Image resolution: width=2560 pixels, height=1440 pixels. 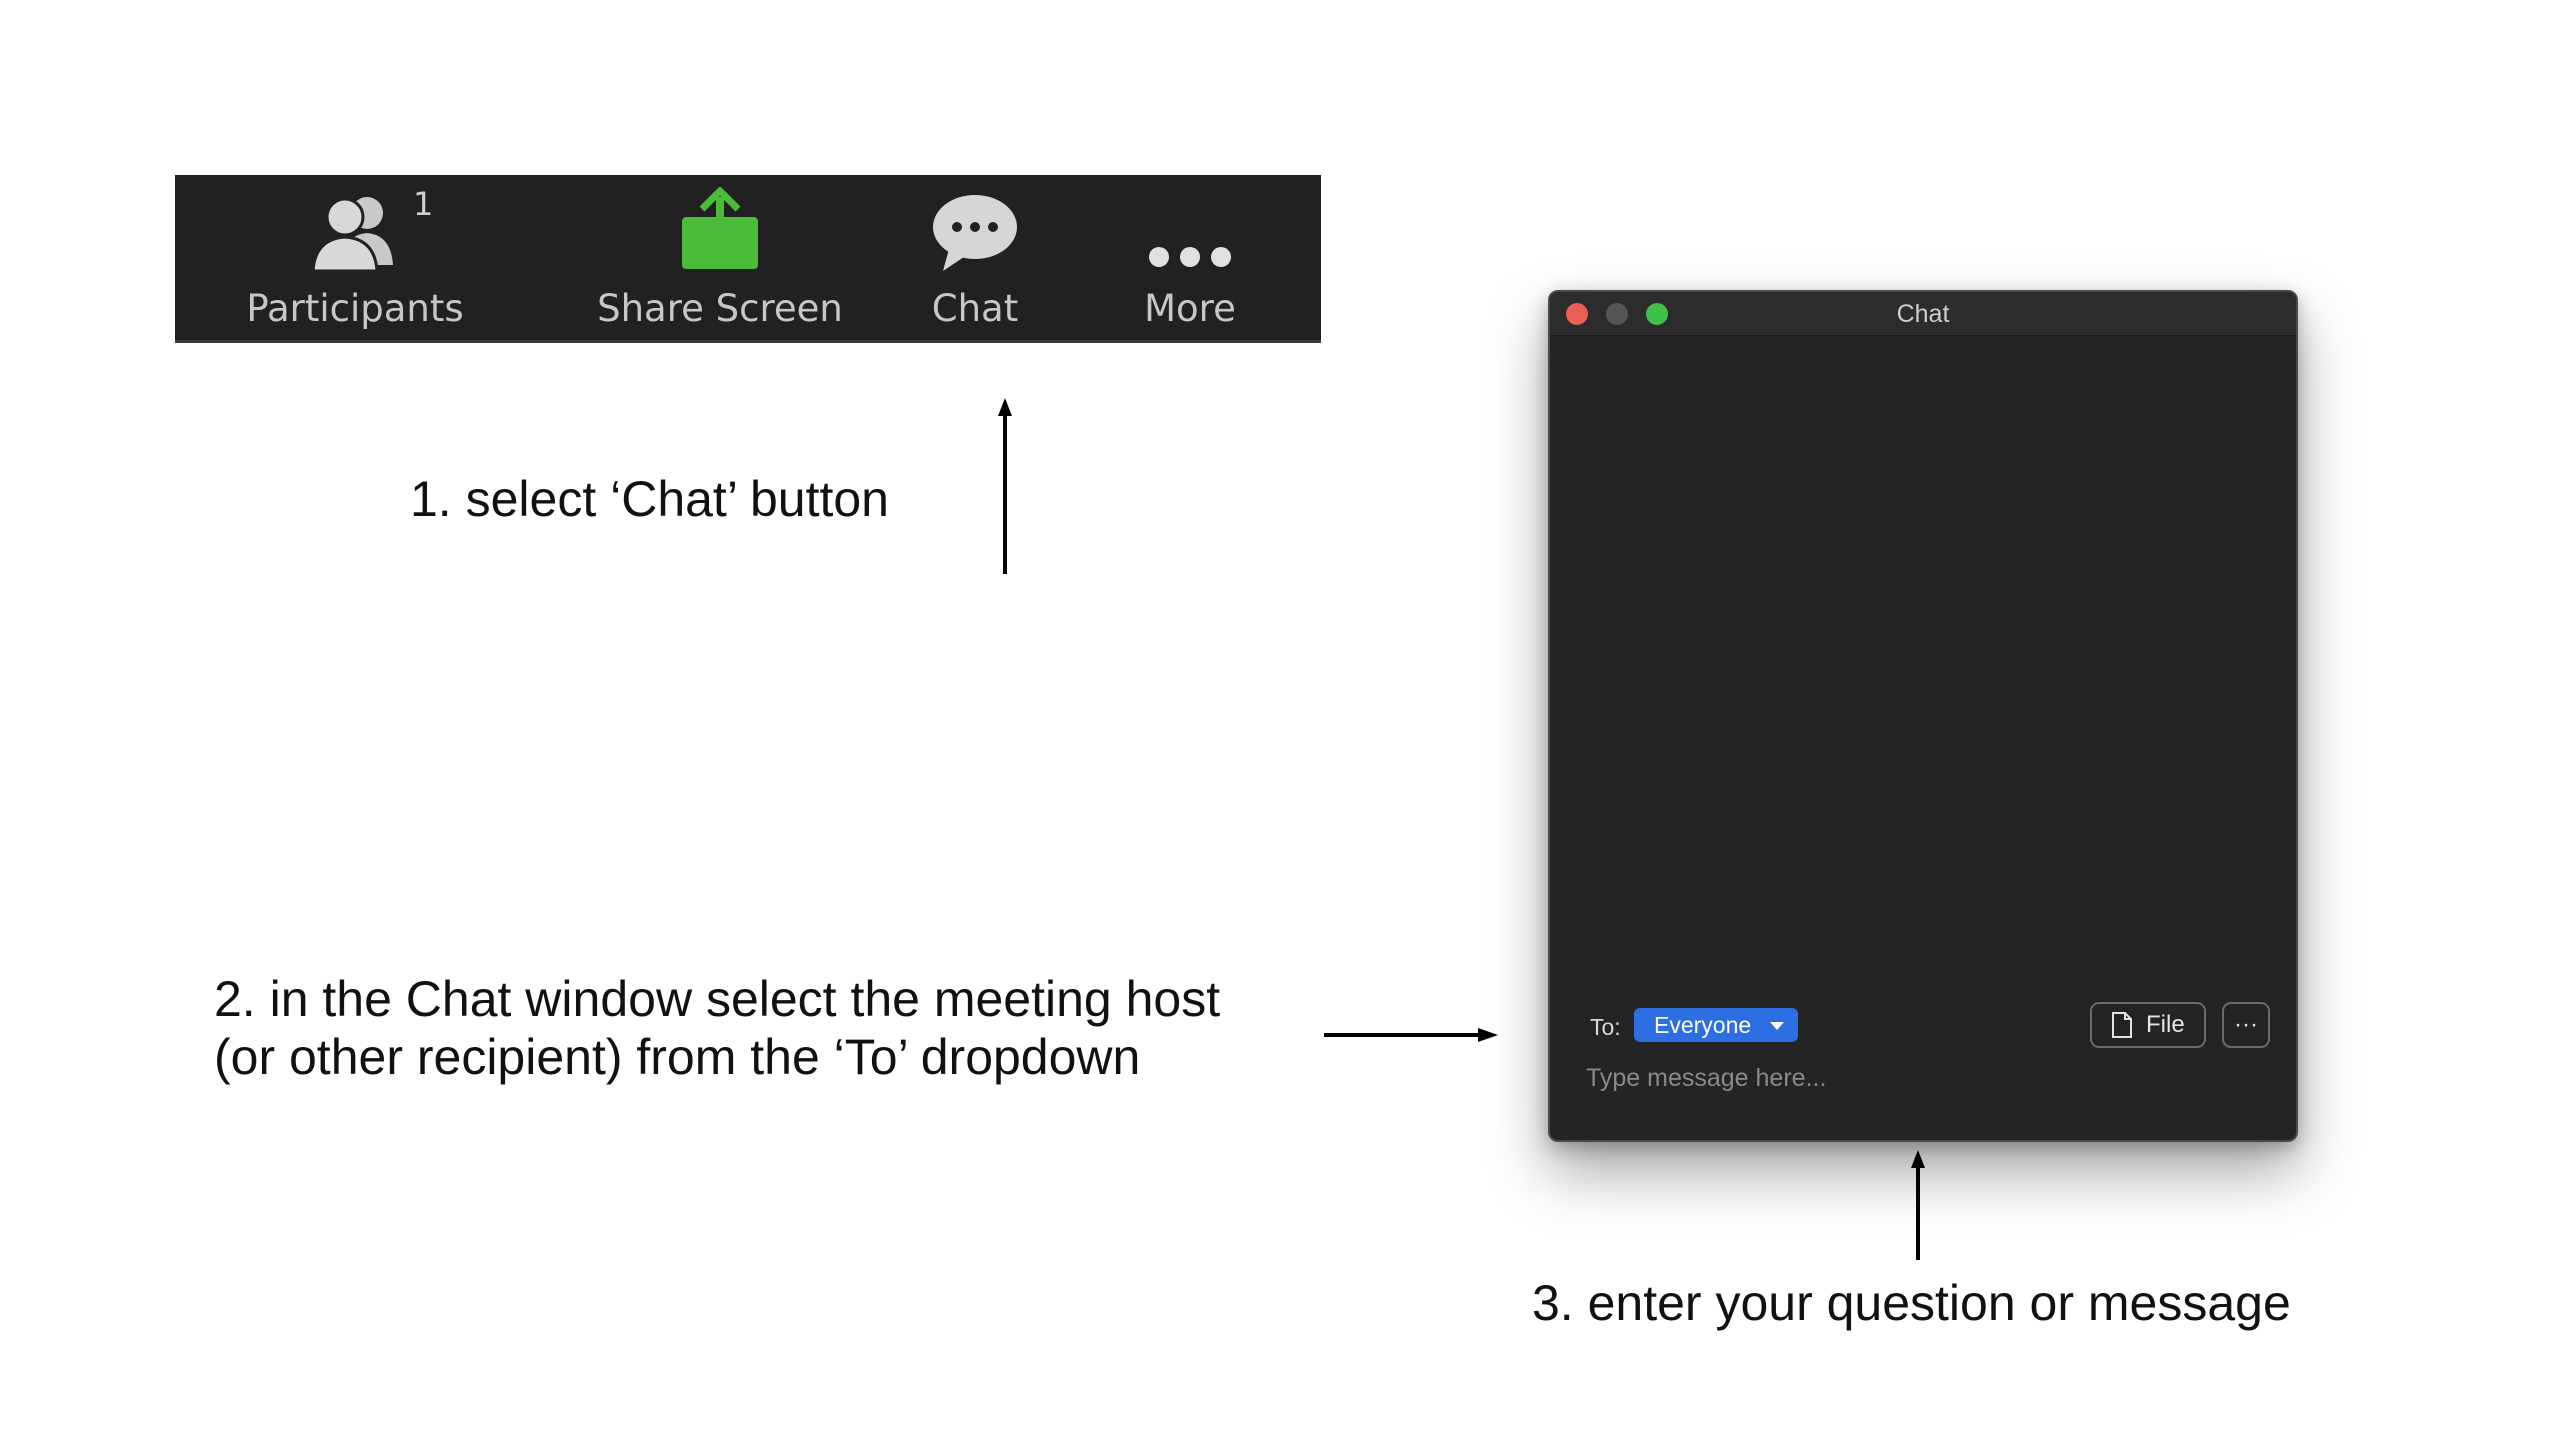 I want to click on step1-instruction: 1. select ‘Chat’ button, so click(x=649, y=499).